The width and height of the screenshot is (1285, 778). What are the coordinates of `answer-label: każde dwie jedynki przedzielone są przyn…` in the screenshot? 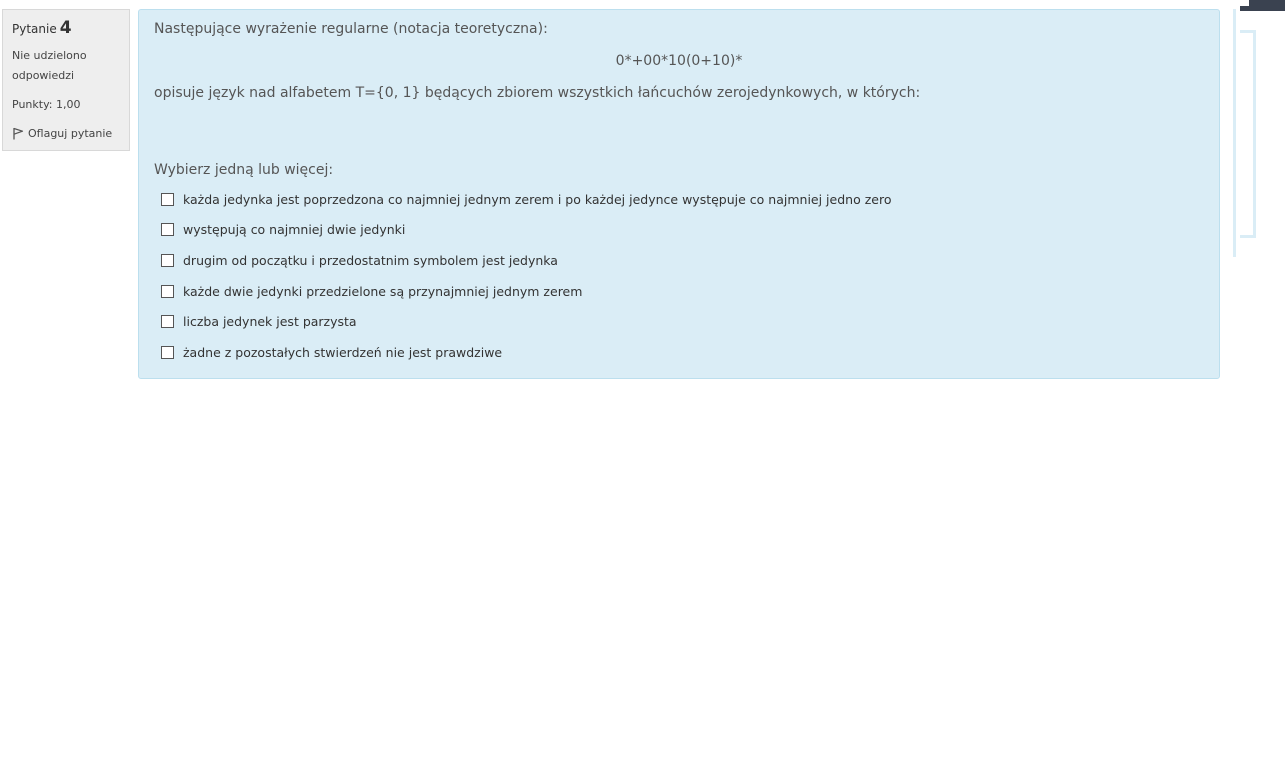 It's located at (383, 291).